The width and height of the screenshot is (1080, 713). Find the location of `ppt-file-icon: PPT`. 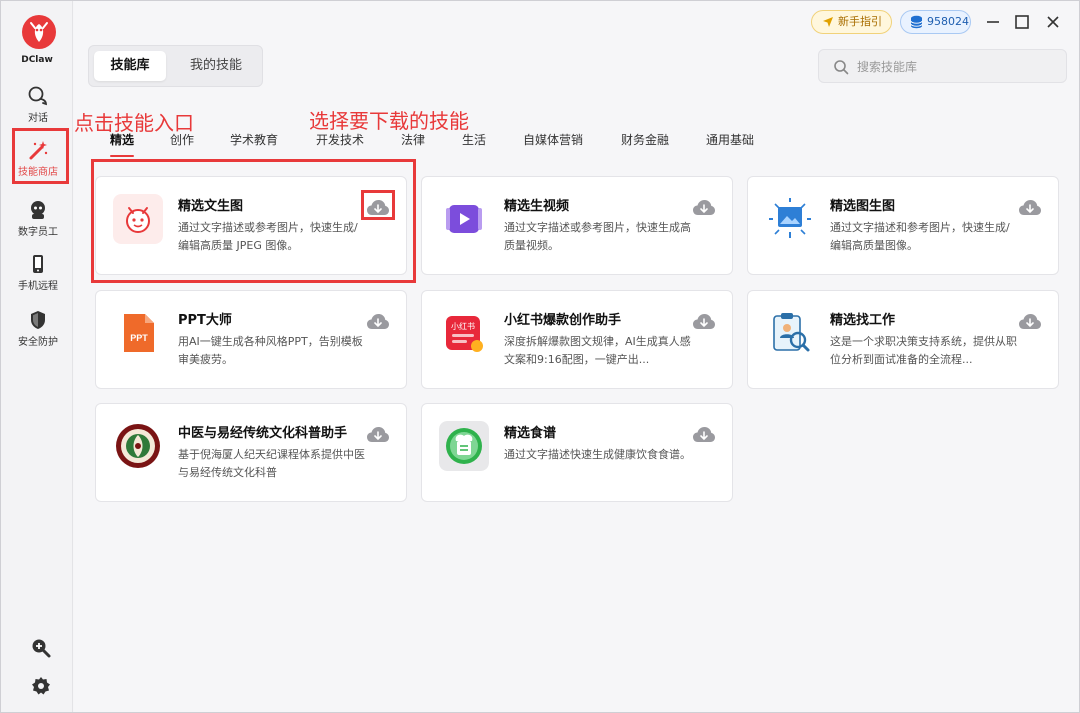

ppt-file-icon: PPT is located at coordinates (138, 333).